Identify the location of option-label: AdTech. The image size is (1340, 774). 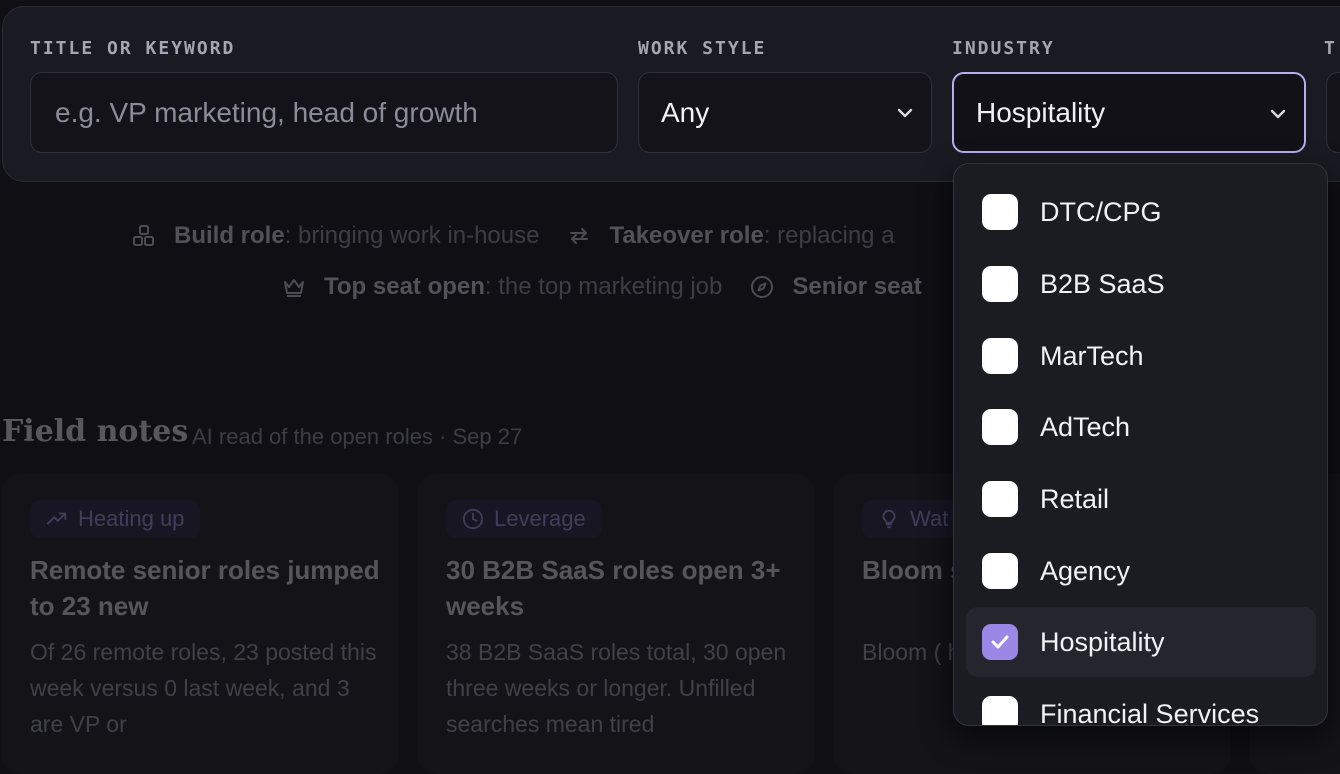
(1085, 426).